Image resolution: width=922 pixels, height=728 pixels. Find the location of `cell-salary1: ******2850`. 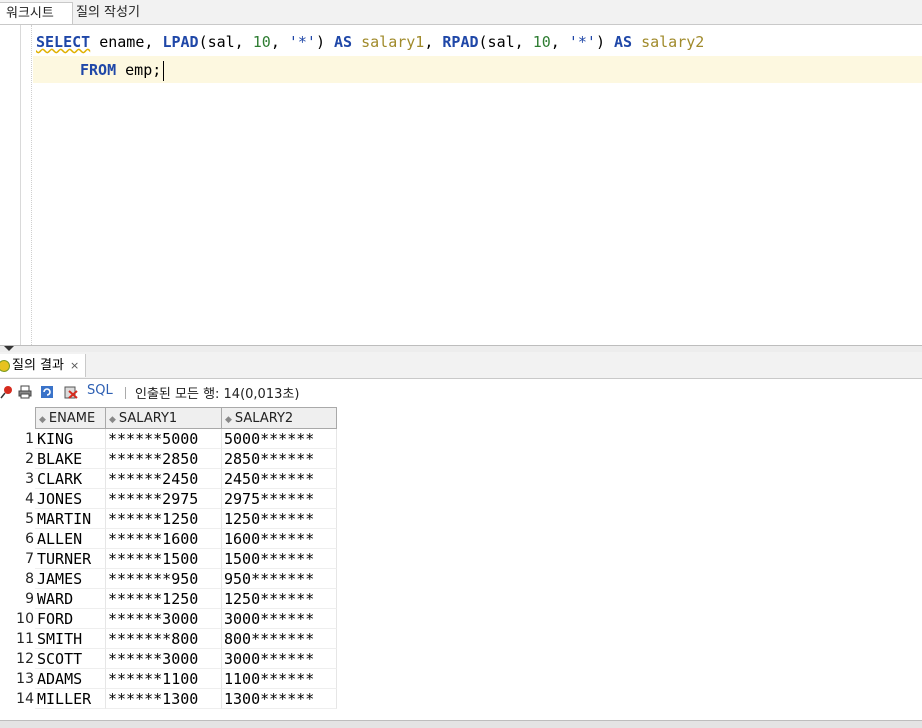

cell-salary1: ******2850 is located at coordinates (164, 459).